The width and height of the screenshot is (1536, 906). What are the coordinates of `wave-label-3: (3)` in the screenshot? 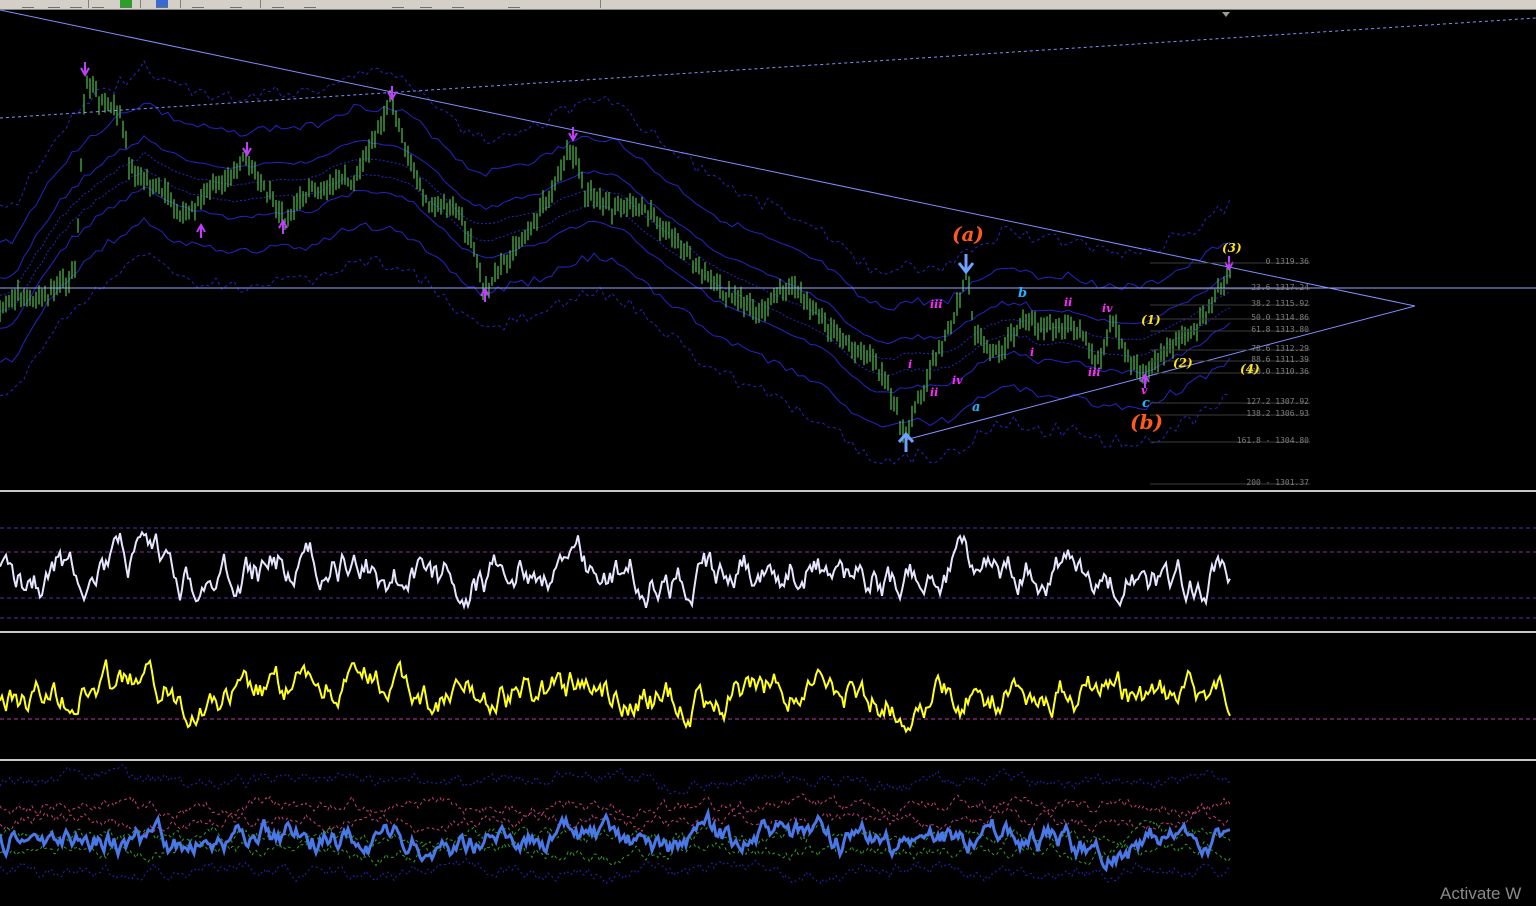 It's located at (1232, 248).